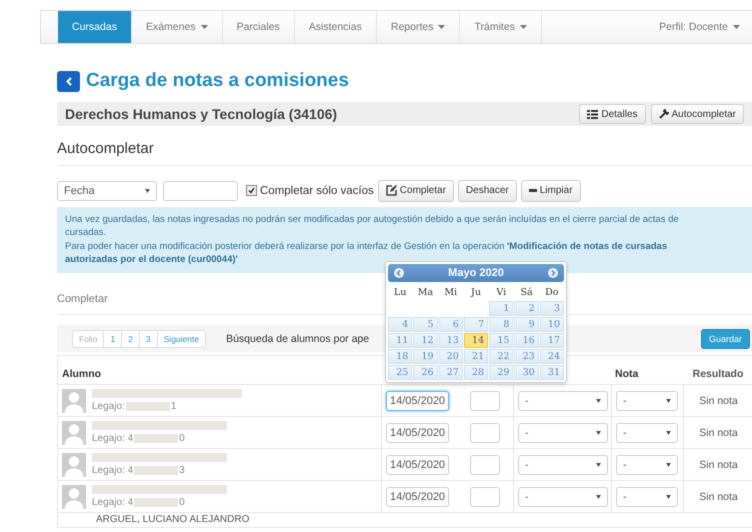 The width and height of the screenshot is (752, 532). I want to click on calendar-day: 25, so click(400, 372).